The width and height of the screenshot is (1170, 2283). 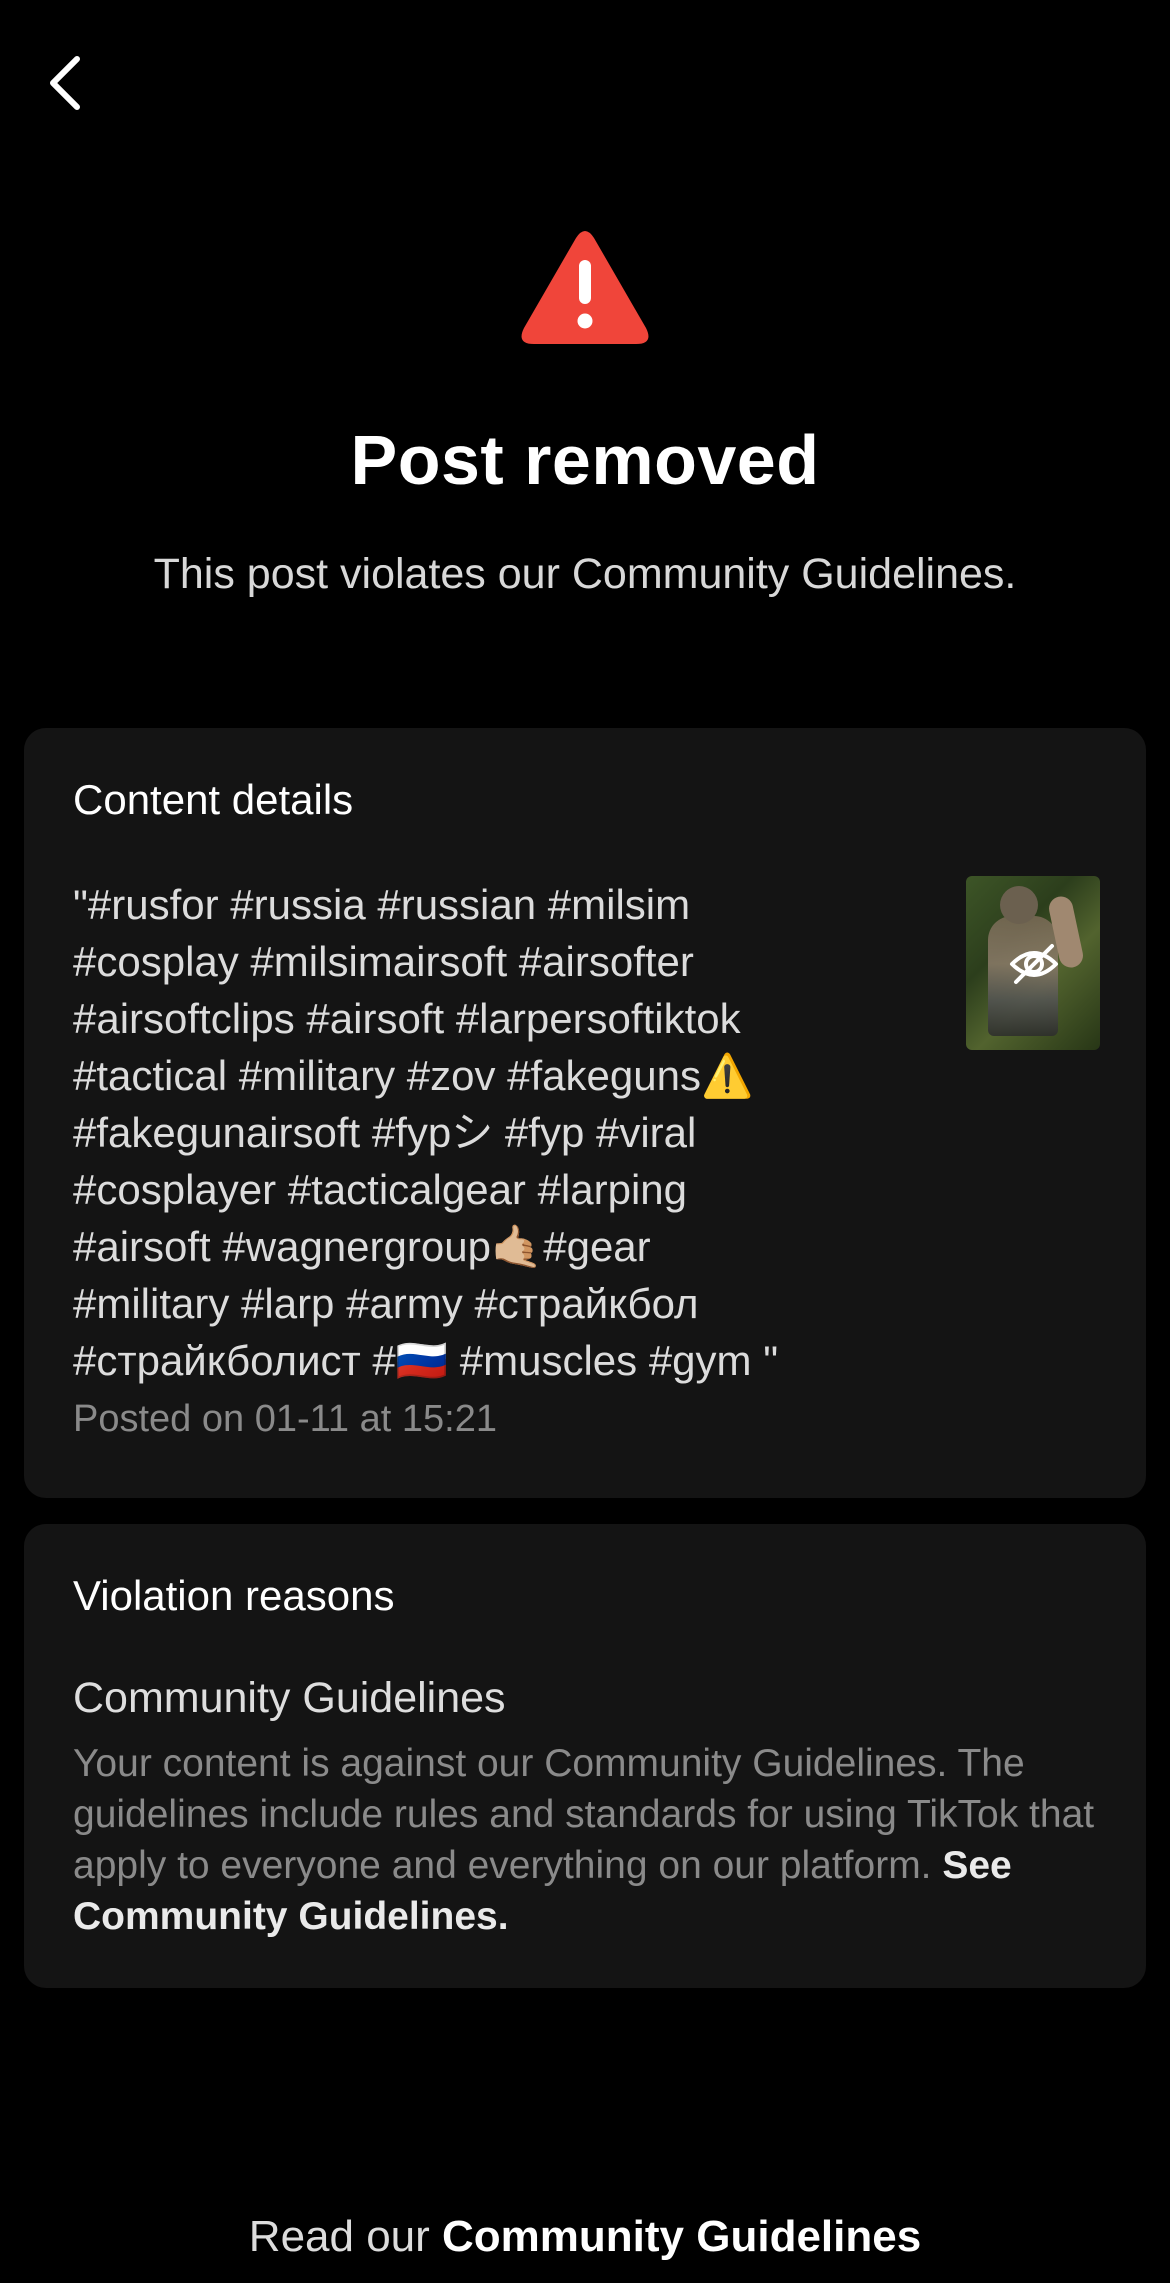 I want to click on post-thumbnail, so click(x=1033, y=963).